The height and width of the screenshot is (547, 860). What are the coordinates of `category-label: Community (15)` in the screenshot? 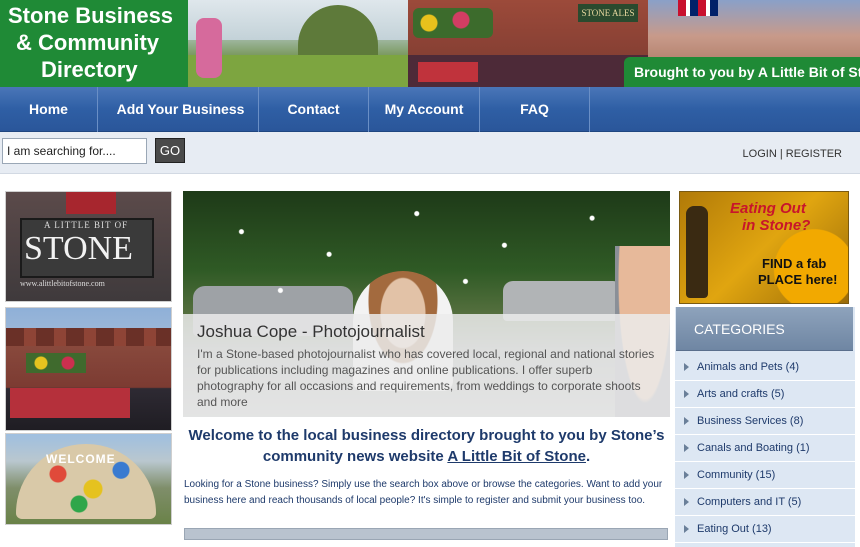 It's located at (736, 475).